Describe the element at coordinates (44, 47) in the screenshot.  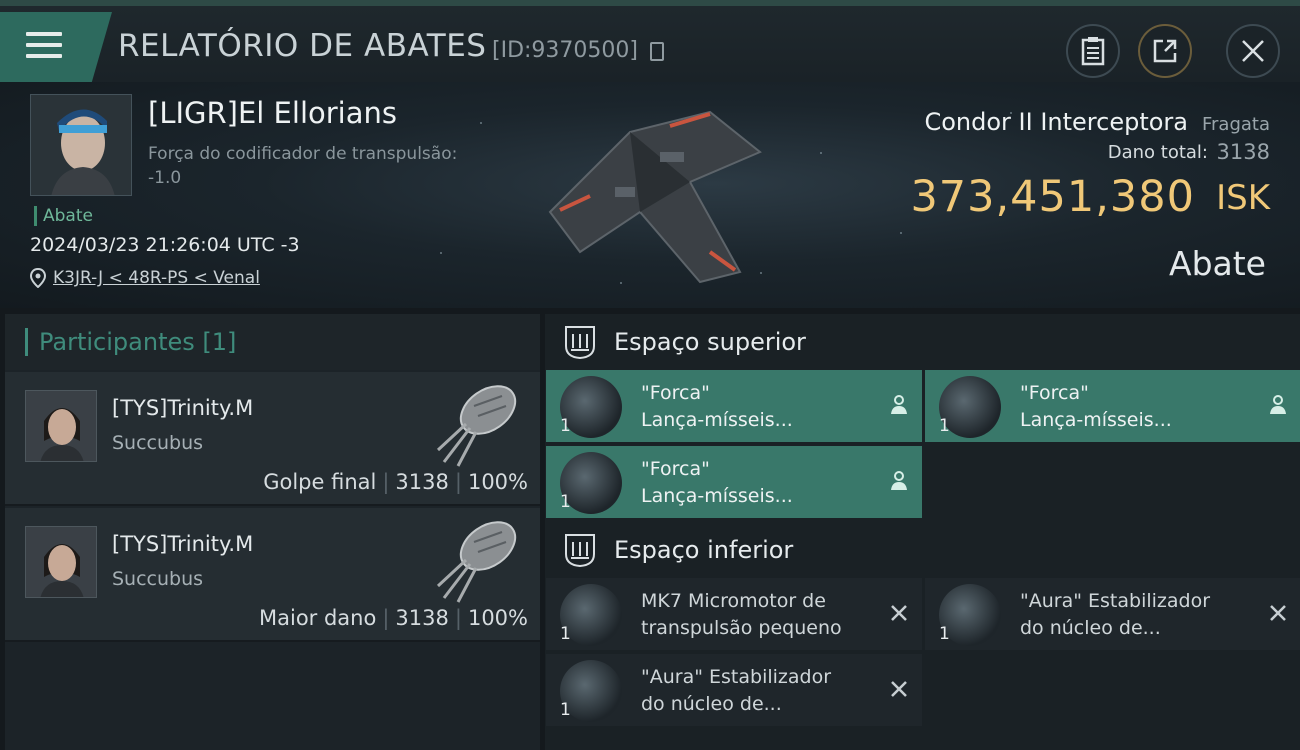
I see `menu-icon` at that location.